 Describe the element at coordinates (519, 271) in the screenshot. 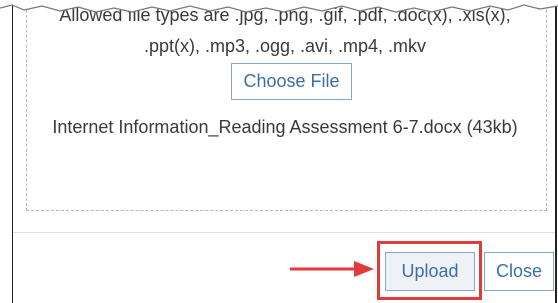

I see `close-button: Close` at that location.